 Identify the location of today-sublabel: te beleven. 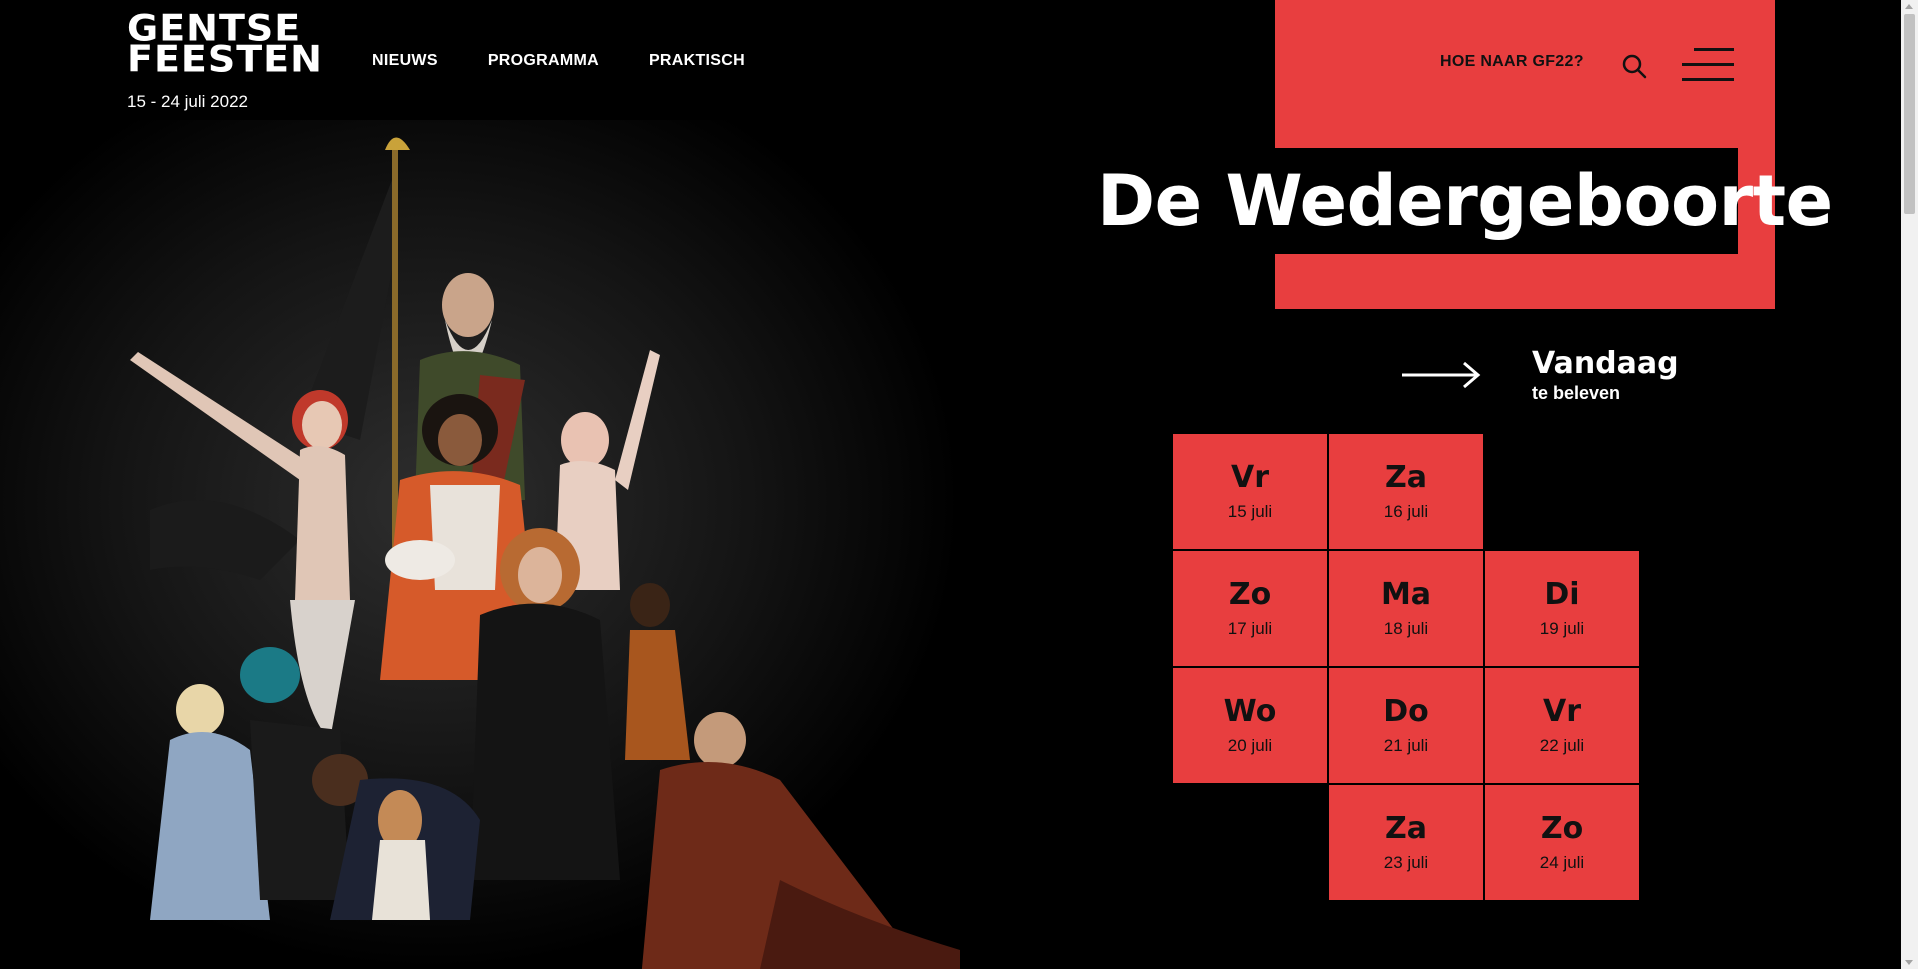
(1576, 393).